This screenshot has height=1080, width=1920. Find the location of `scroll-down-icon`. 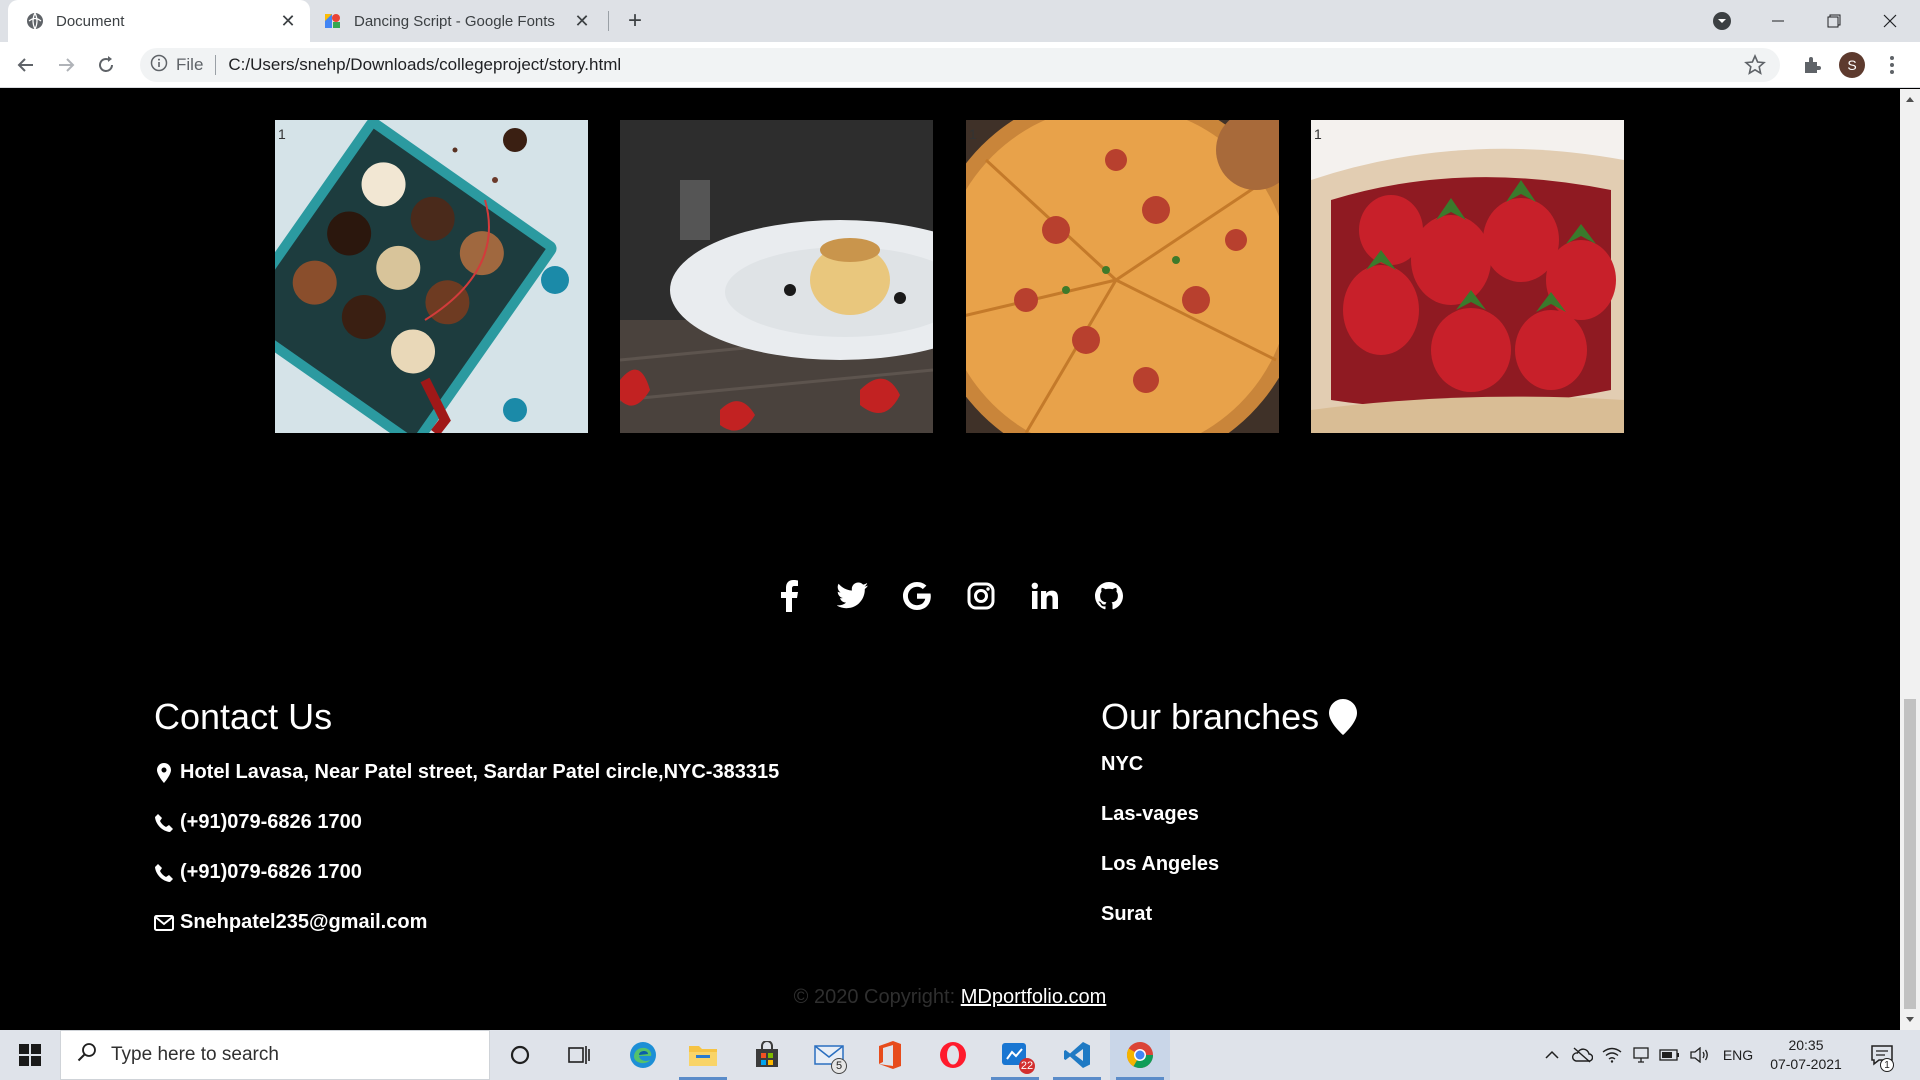

scroll-down-icon is located at coordinates (1910, 1020).